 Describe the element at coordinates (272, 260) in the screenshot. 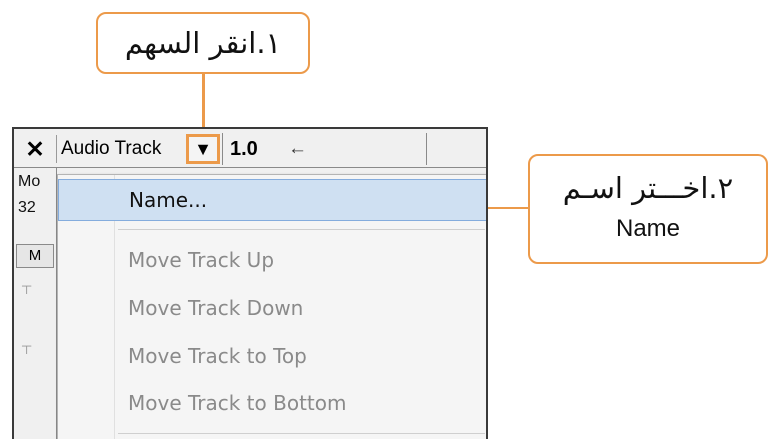

I see `menu-item-move-track-up: Move Track Up` at that location.